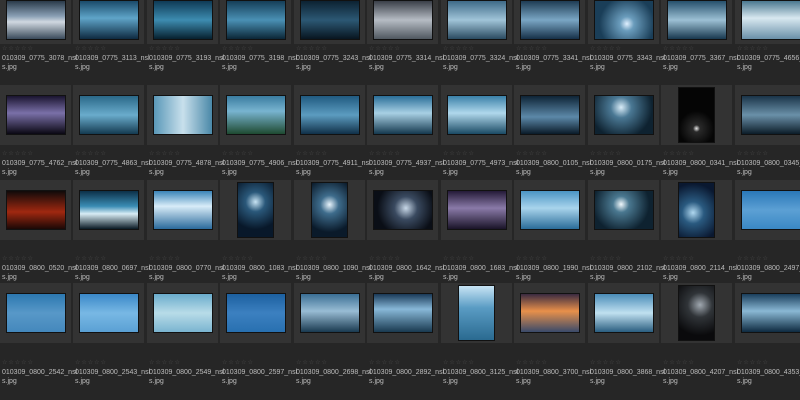  I want to click on thumbnail-cell: ☆☆☆☆☆ 010309_0800_4353_nsl s.jpg, so click(767, 334).